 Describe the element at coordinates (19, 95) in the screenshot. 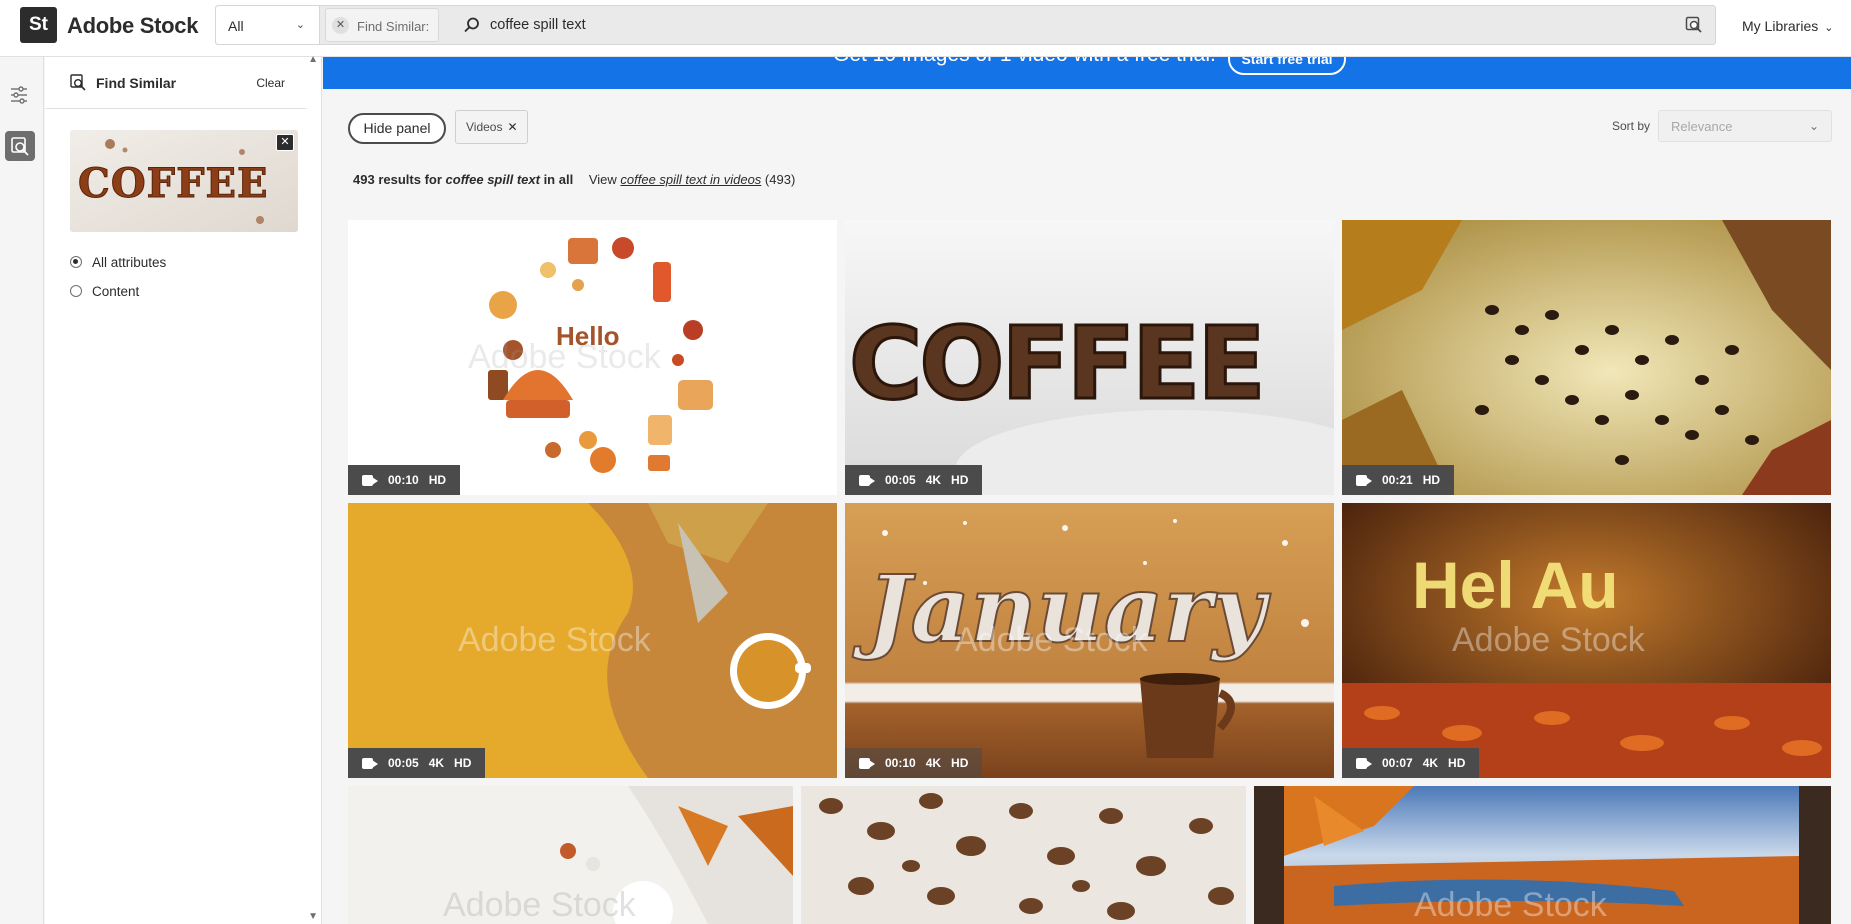

I see `filters-icon` at that location.